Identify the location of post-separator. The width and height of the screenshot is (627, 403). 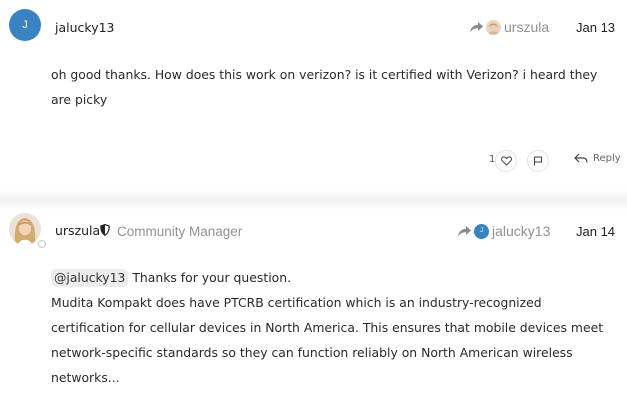
(313, 200).